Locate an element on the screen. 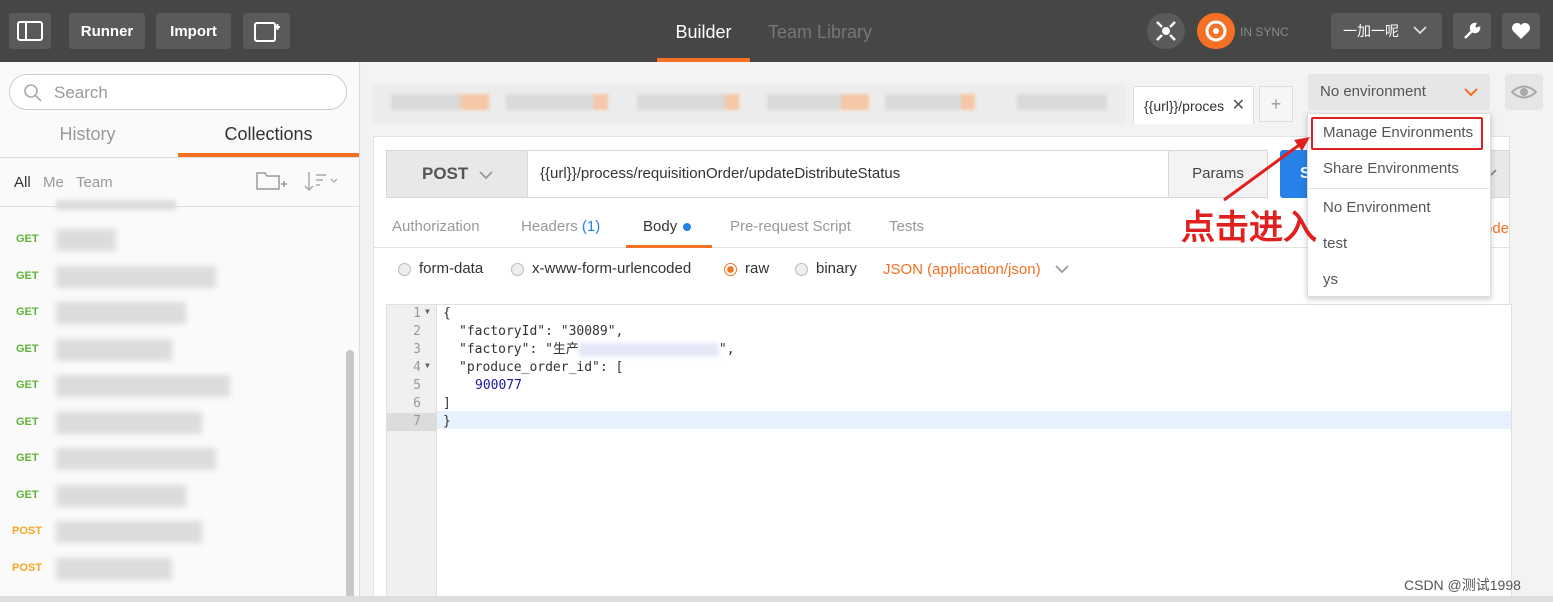 The height and width of the screenshot is (602, 1553). filter-me: Me is located at coordinates (53, 182).